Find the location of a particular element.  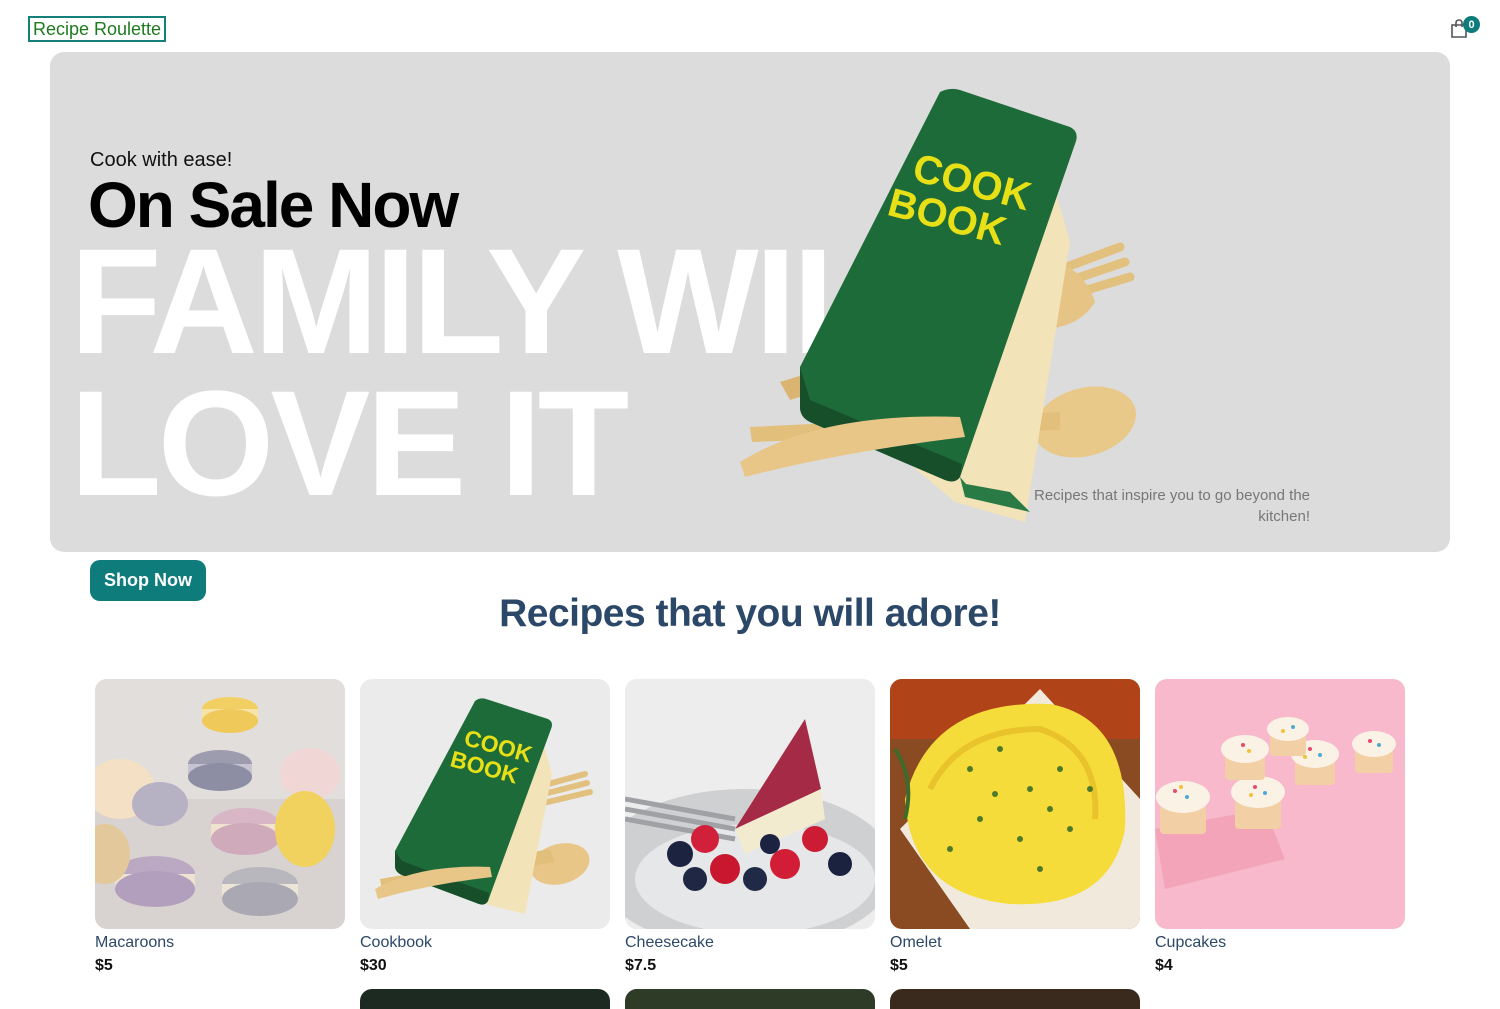

section-title: Recipes that you will adore! is located at coordinates (750, 613).